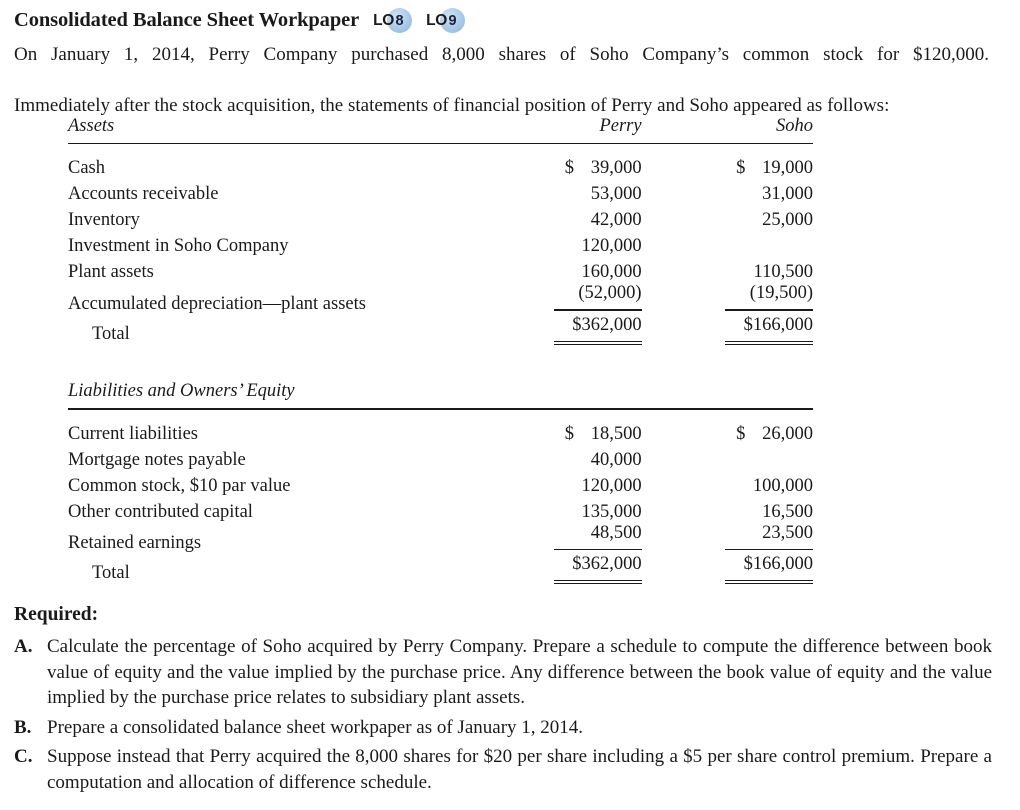 The height and width of the screenshot is (810, 1020). I want to click on row-value-perry: 40,000, so click(616, 459).